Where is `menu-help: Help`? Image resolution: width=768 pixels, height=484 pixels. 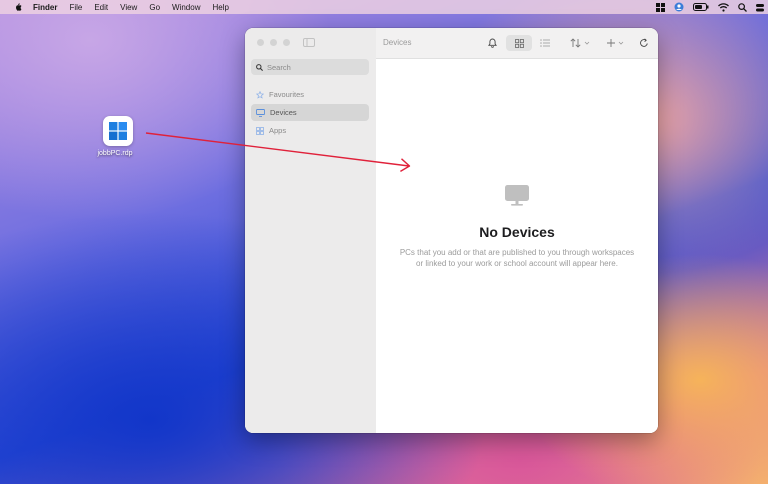
menu-help: Help is located at coordinates (220, 7).